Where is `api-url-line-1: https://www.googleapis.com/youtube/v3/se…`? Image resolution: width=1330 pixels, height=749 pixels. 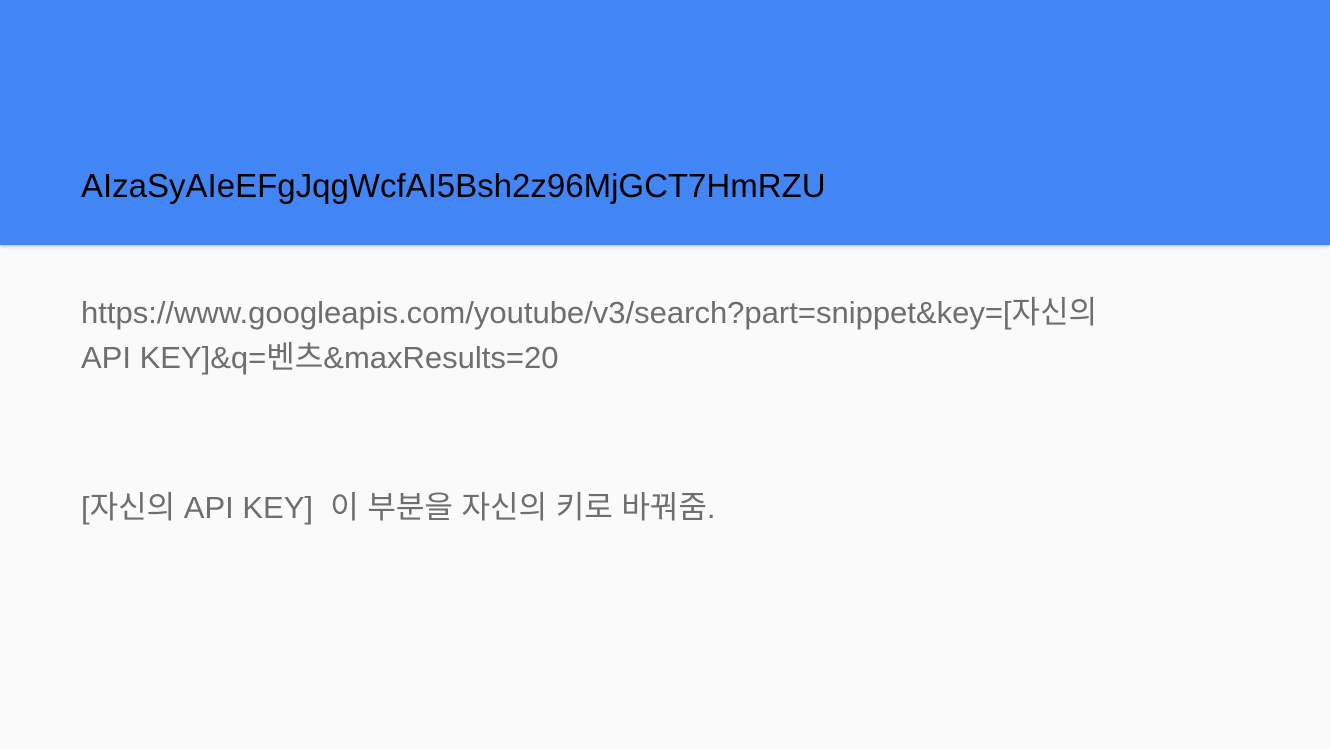 api-url-line-1: https://www.googleapis.com/youtube/v3/se… is located at coordinates (589, 312).